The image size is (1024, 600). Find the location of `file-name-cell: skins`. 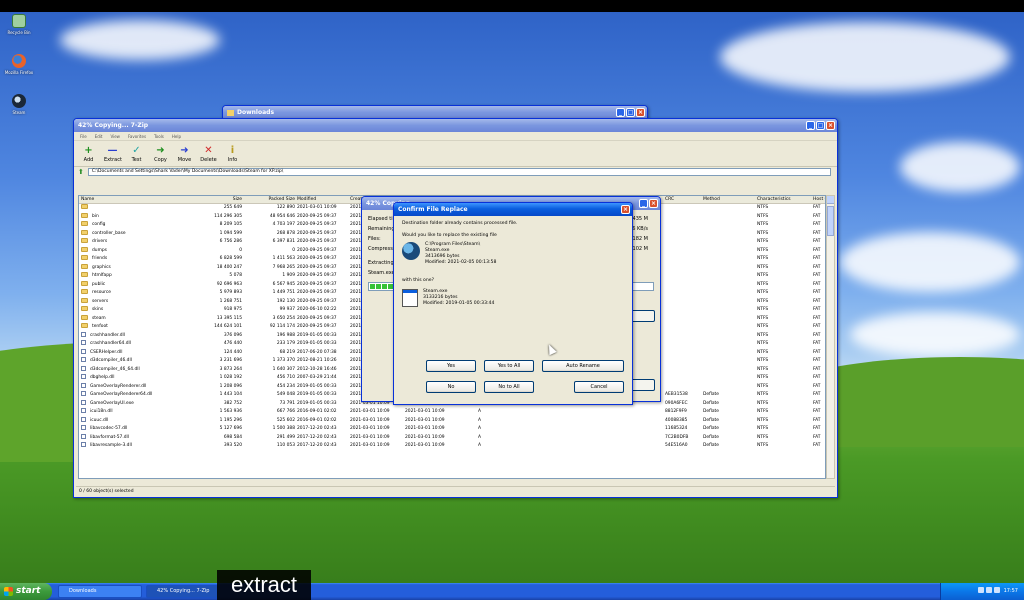

file-name-cell: skins is located at coordinates (134, 310).